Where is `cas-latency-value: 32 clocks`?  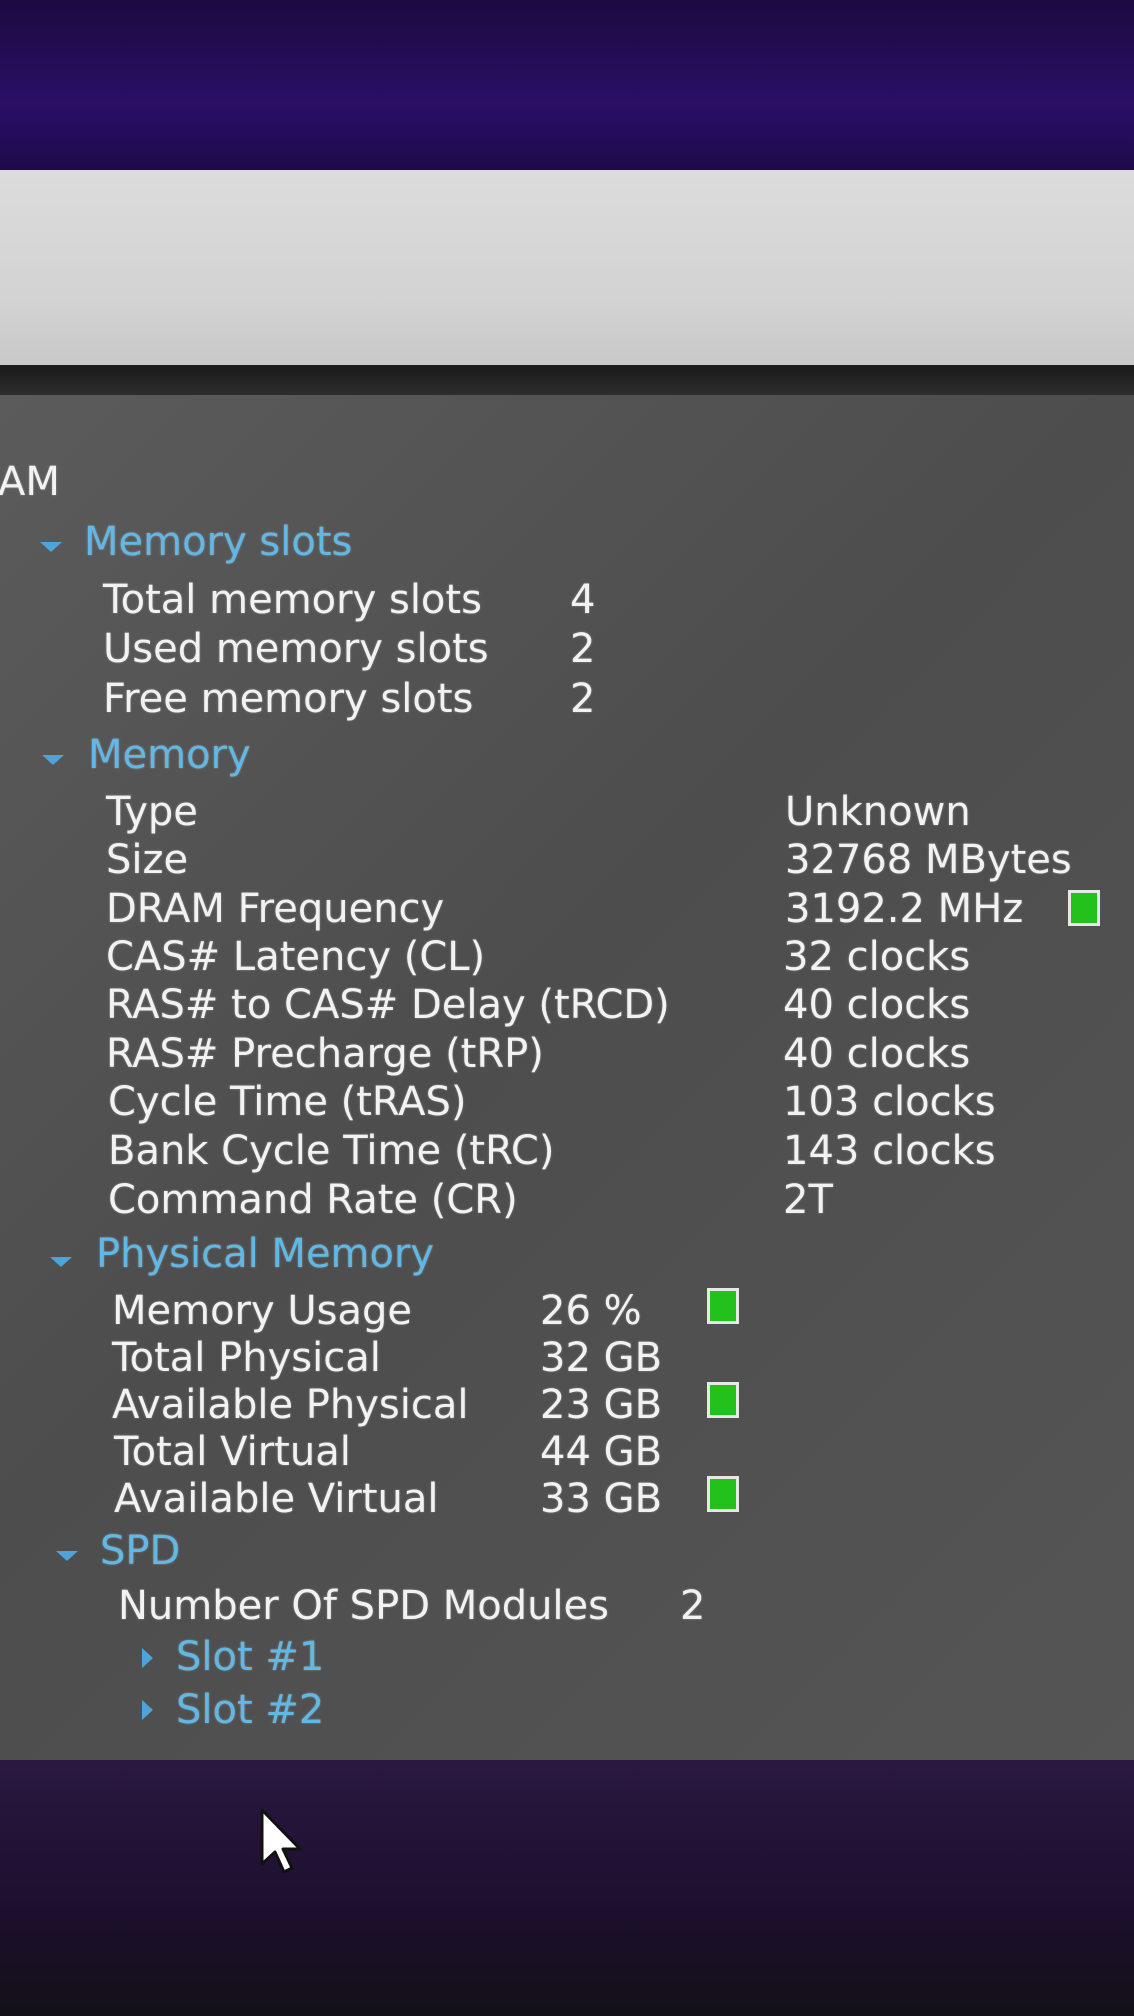
cas-latency-value: 32 clocks is located at coordinates (877, 957).